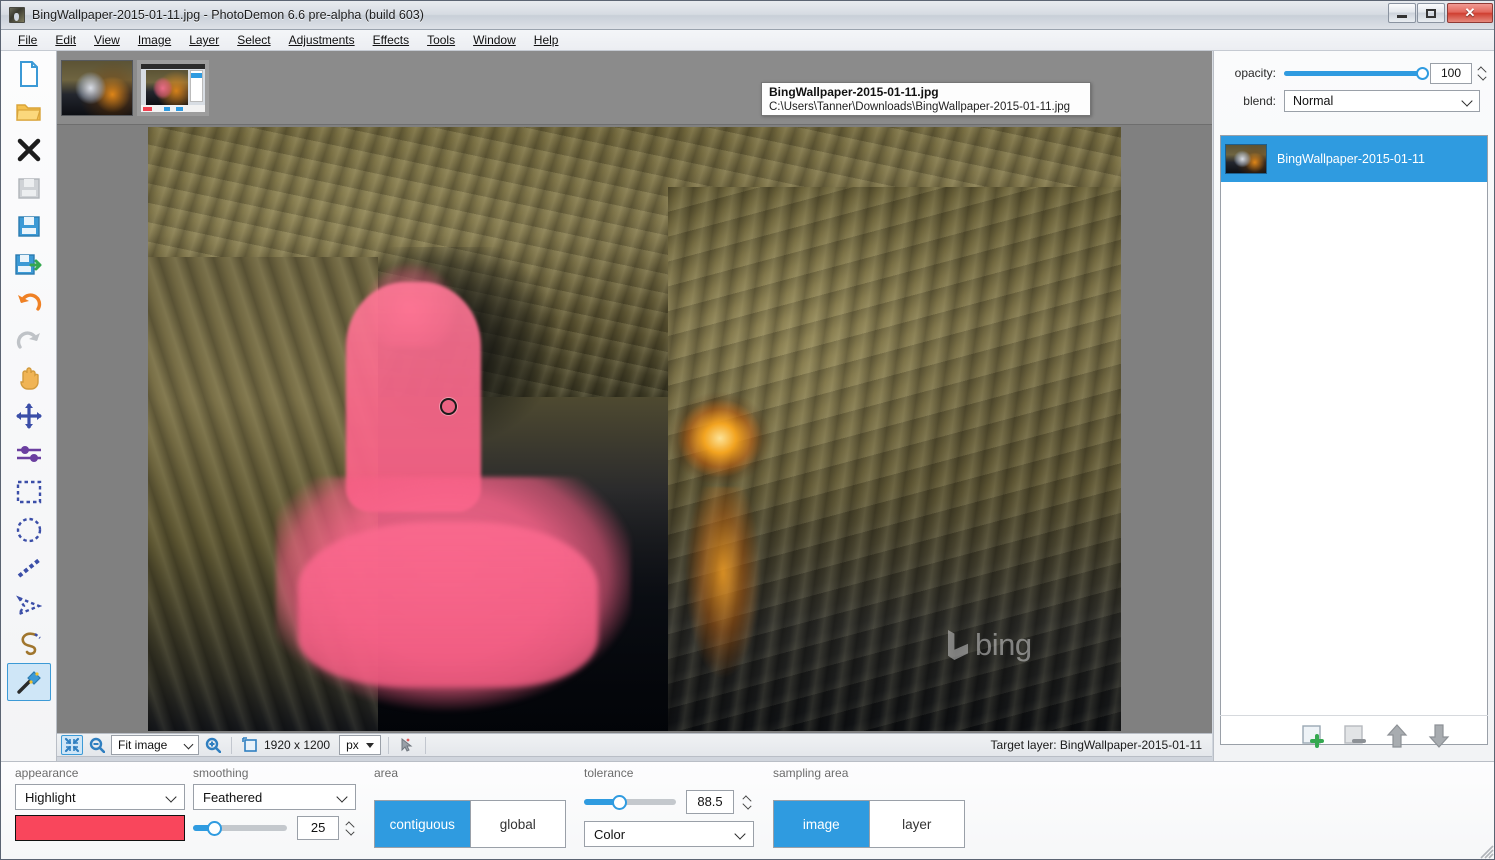  I want to click on divider, so click(426, 745).